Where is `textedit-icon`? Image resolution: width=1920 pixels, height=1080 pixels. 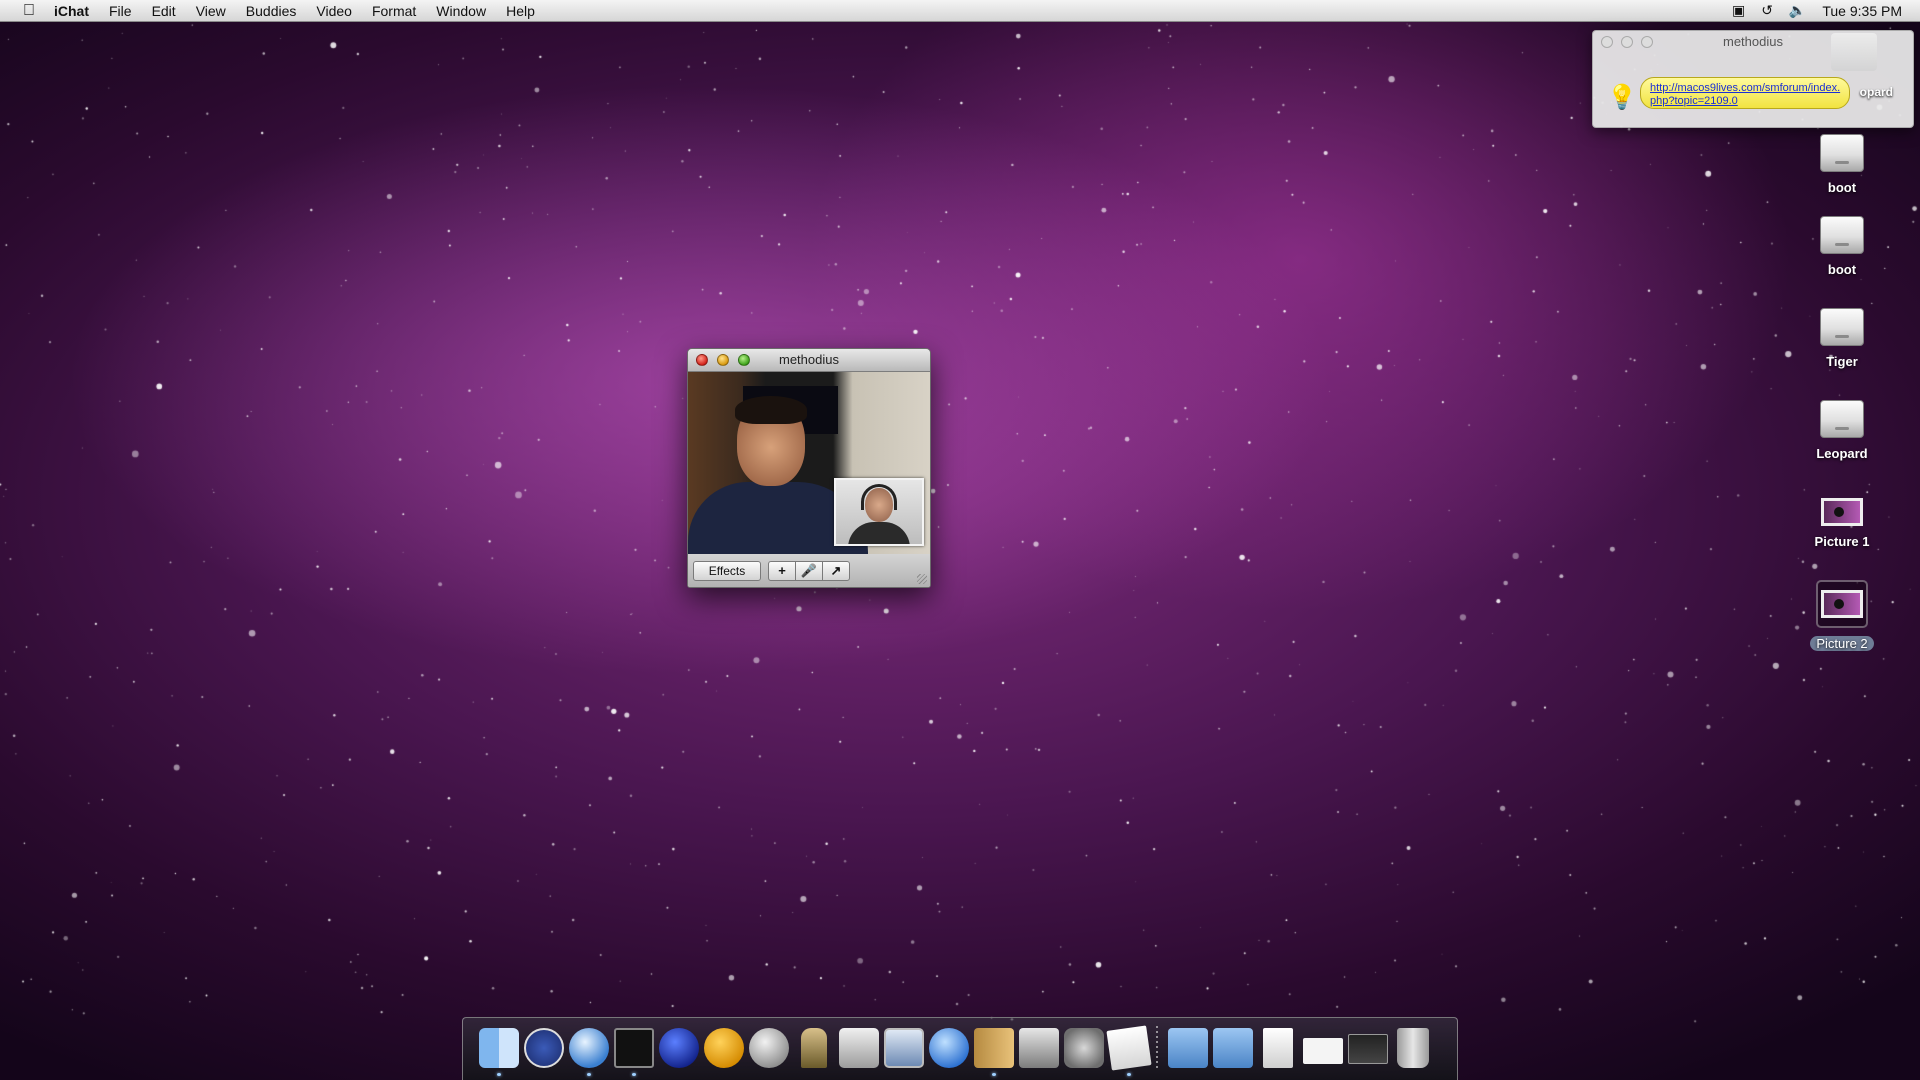
textedit-icon is located at coordinates (1129, 1048).